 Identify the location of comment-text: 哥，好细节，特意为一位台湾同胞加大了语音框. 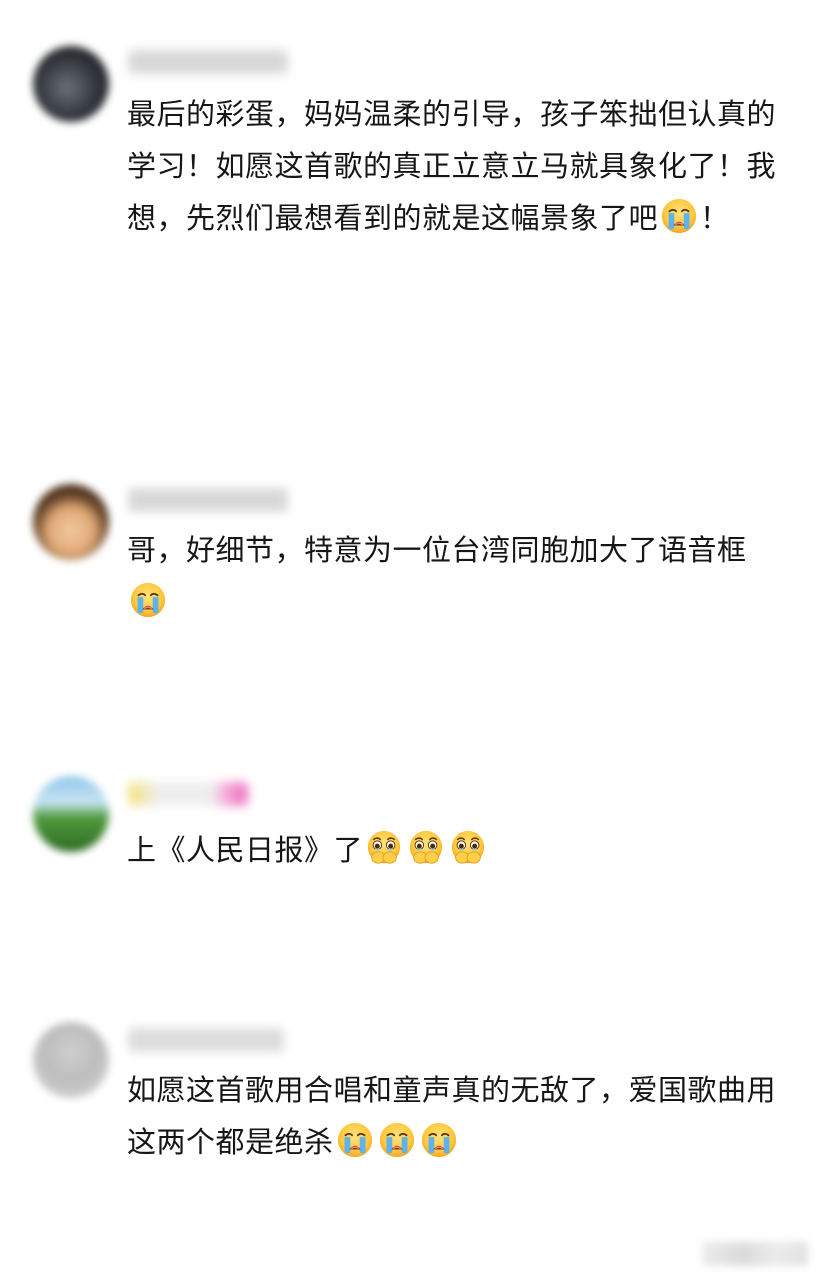
(457, 576).